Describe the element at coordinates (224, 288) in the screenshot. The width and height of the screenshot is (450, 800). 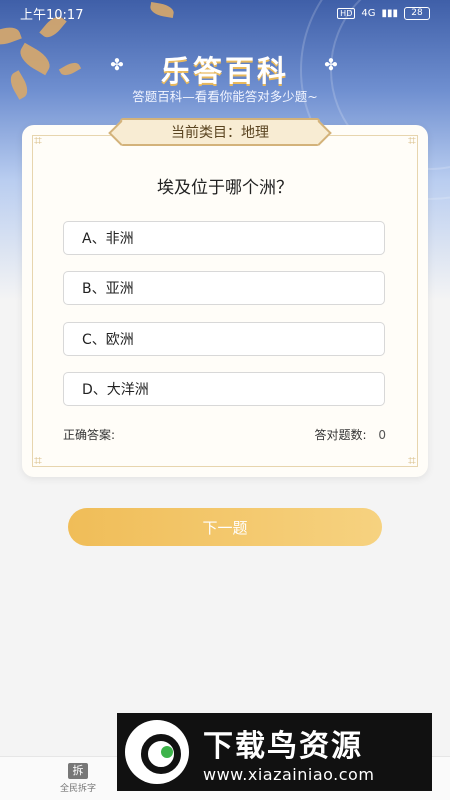
I see `option-b: B、亚洲` at that location.